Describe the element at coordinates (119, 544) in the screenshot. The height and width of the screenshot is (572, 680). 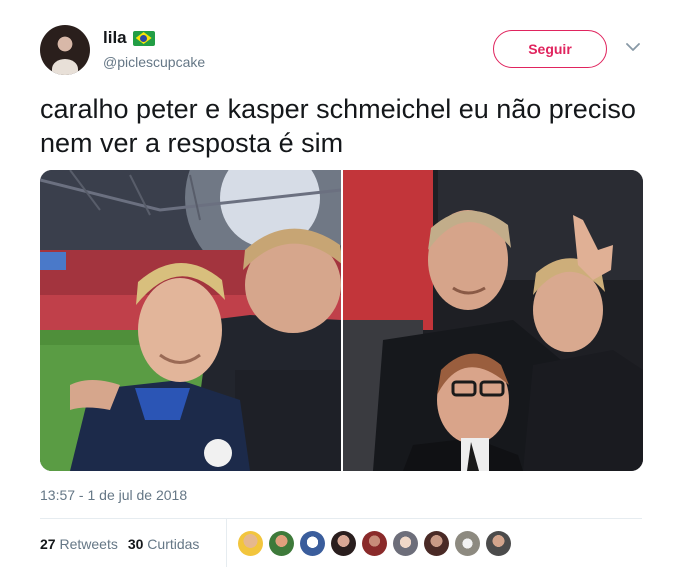
I see `tweet-stats: 27 Retweets 30 Curtidas` at that location.